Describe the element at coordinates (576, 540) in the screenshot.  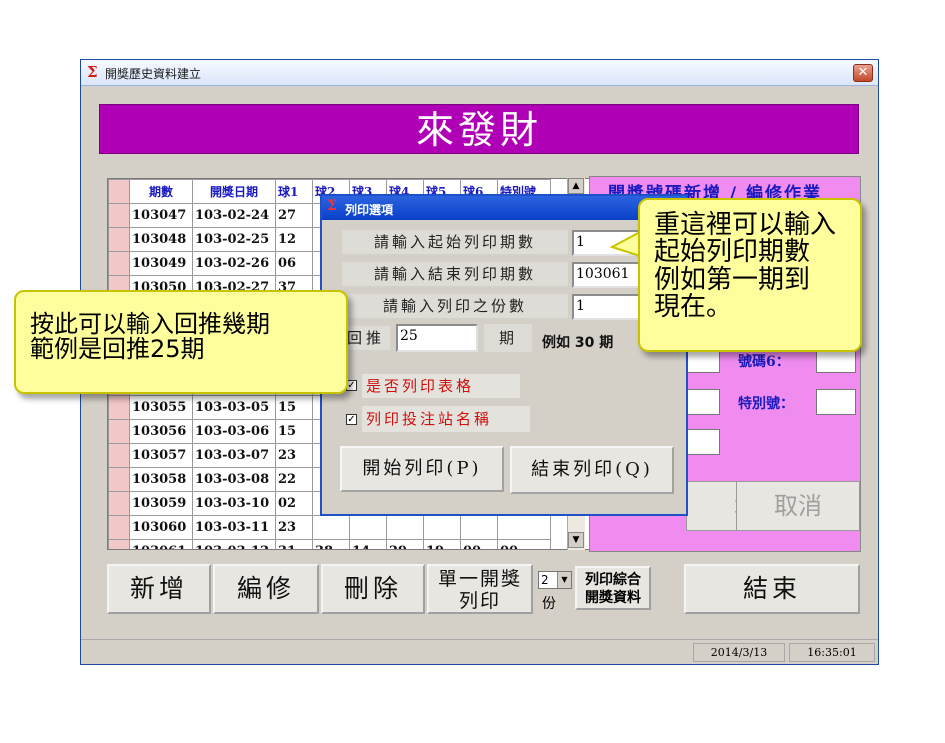
I see `scroll-down-button: ▼` at that location.